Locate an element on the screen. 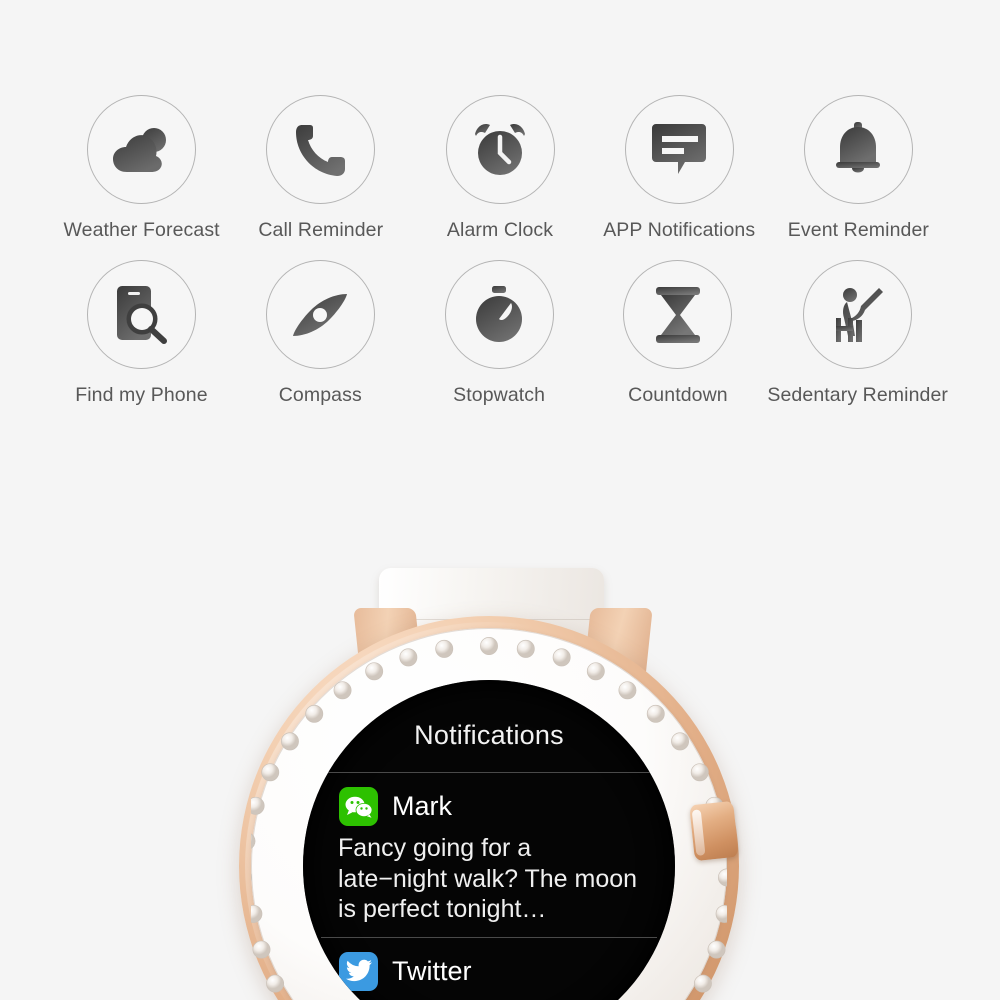  feature-call-reminder: Call Reminder is located at coordinates (320, 168).